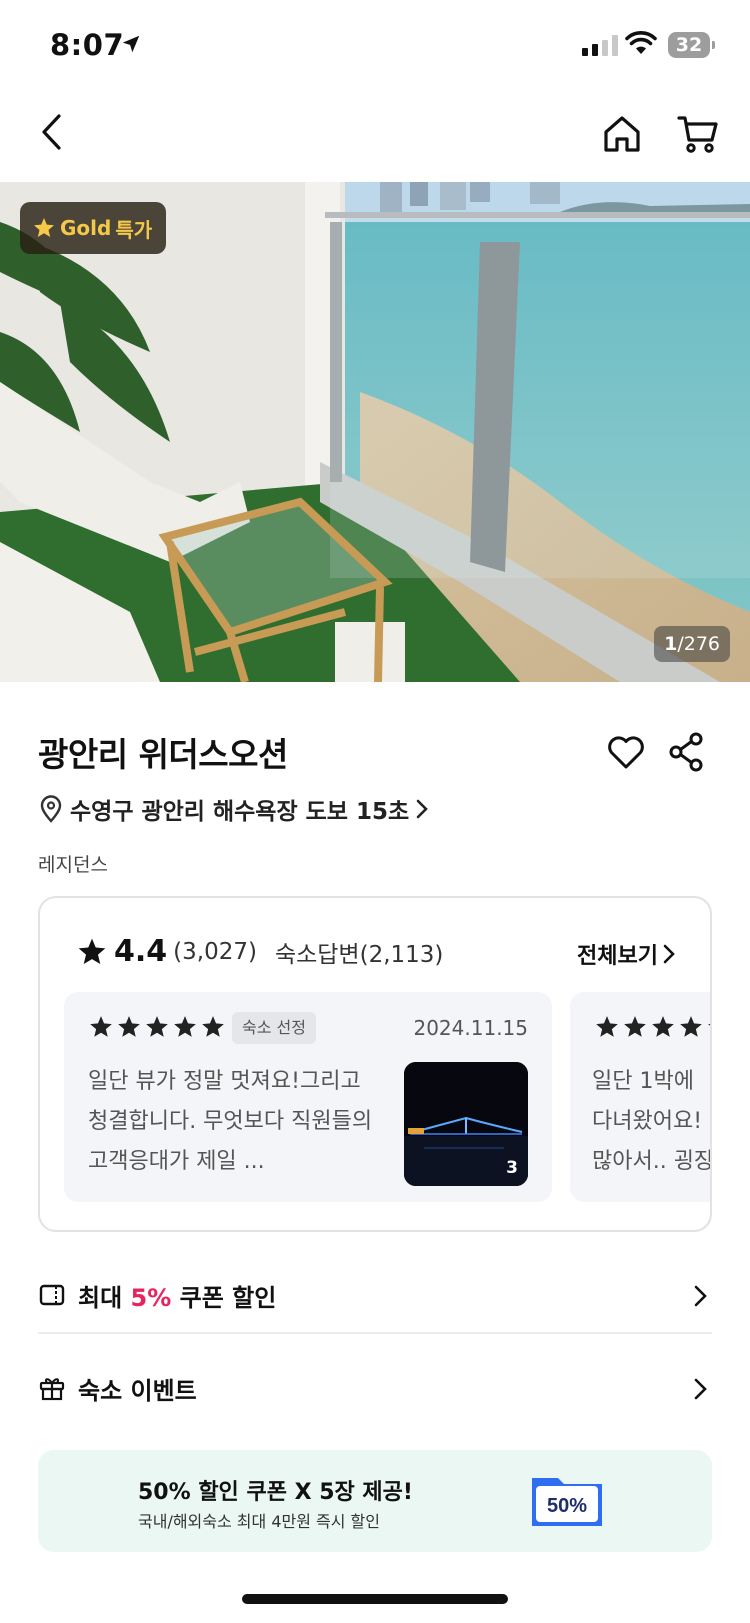  I want to click on promo-title: 50% 할인 쿠폰 X 5장 제공!, so click(275, 1492).